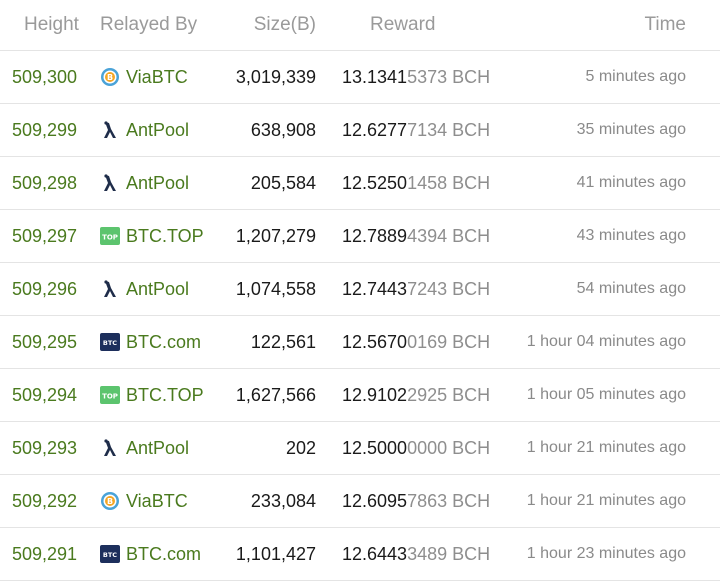 This screenshot has height=581, width=720. What do you see at coordinates (275, 553) in the screenshot?
I see `block-size: 1,101,427` at bounding box center [275, 553].